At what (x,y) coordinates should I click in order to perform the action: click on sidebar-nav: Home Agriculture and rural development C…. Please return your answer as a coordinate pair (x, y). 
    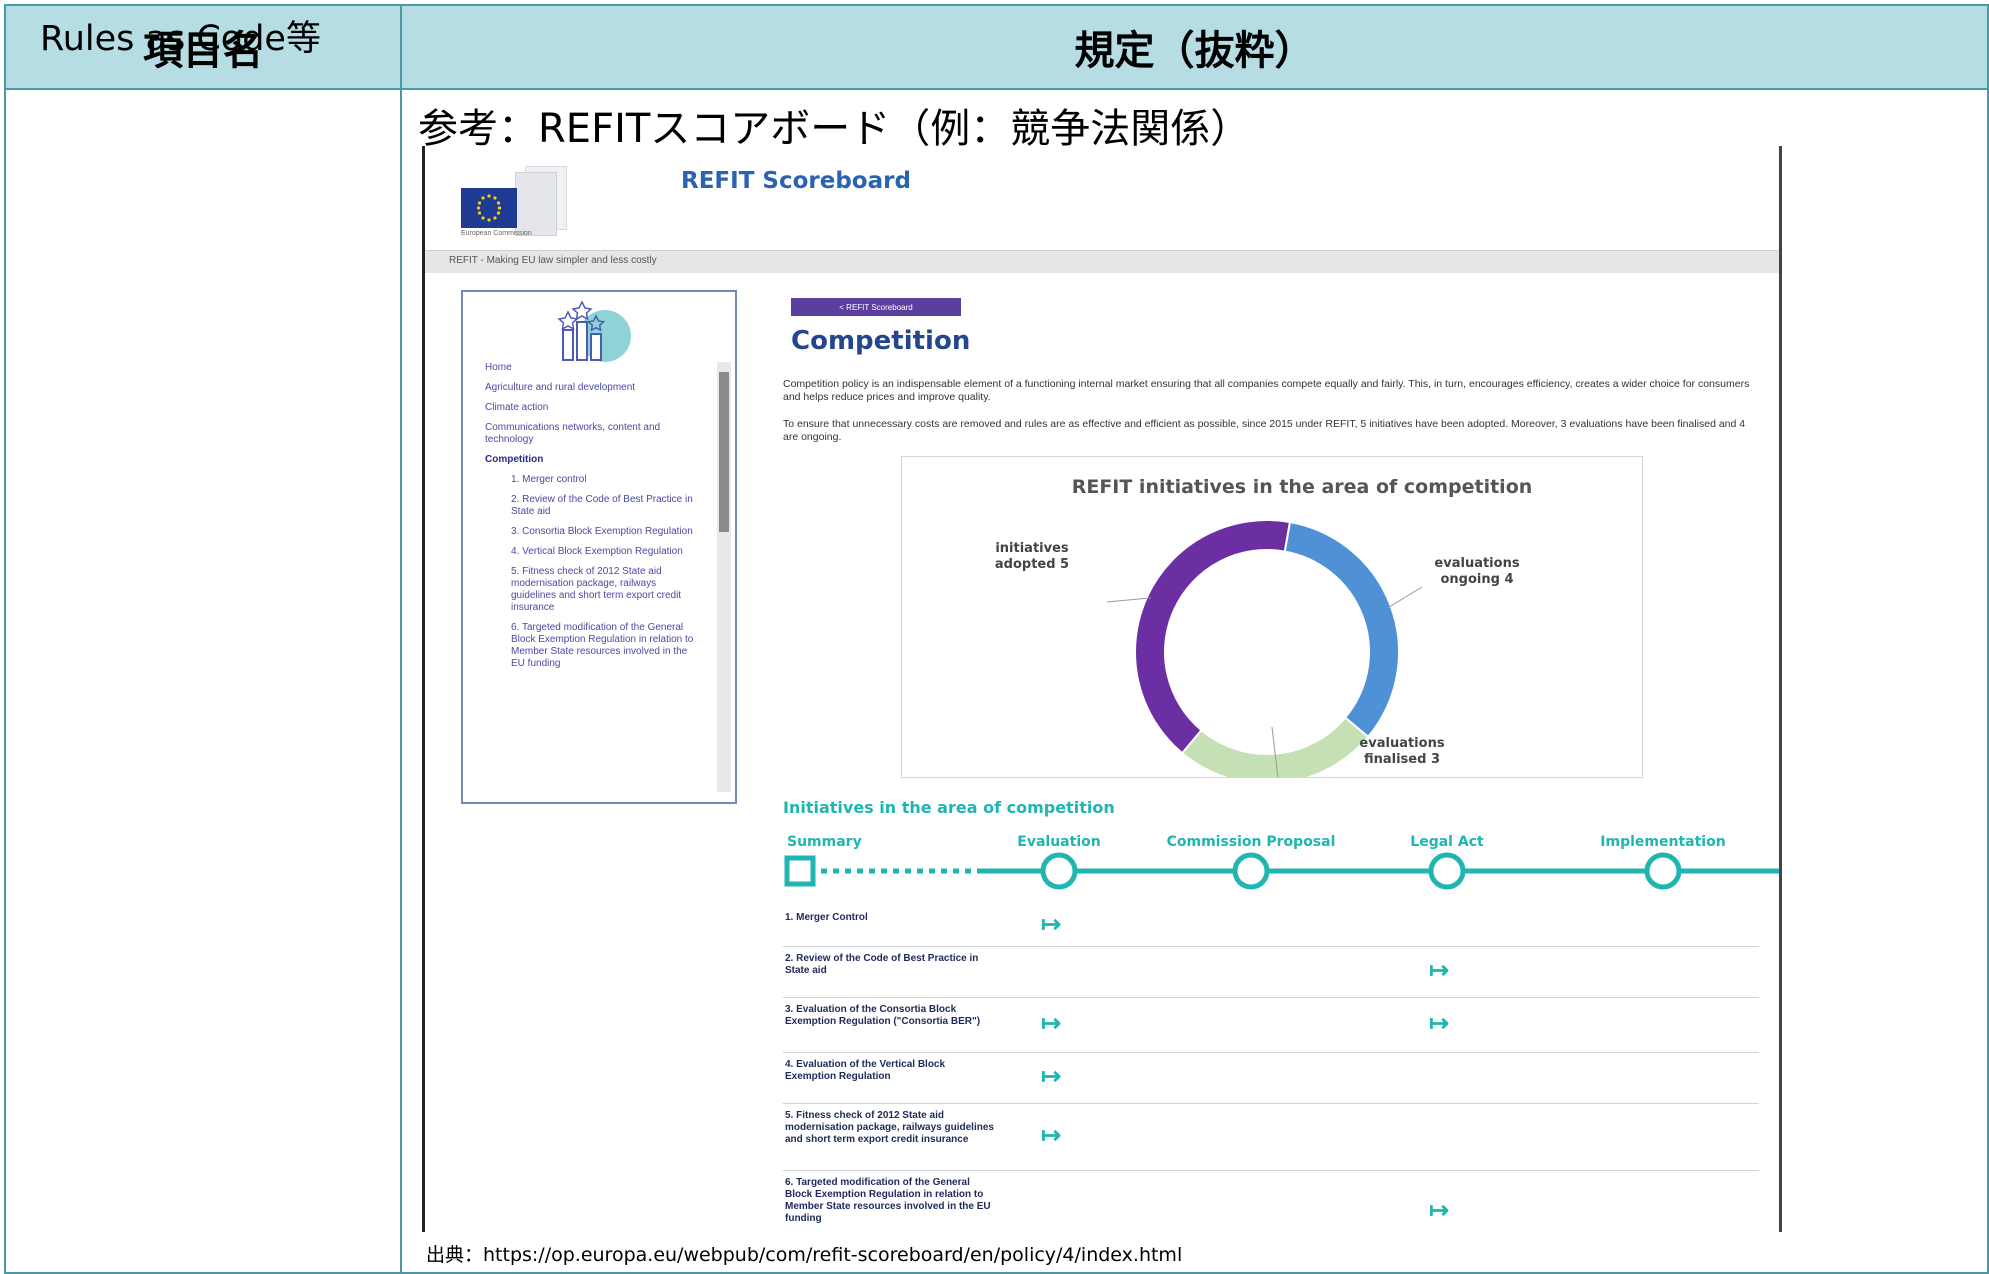
    Looking at the image, I should click on (599, 547).